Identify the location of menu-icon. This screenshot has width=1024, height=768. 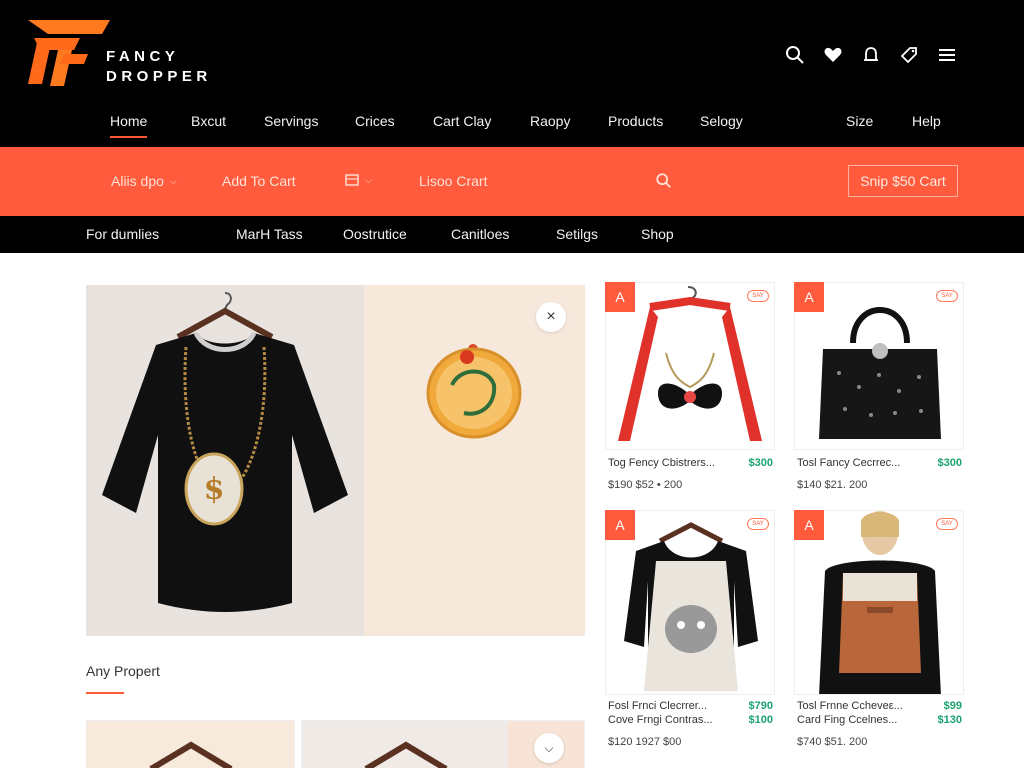
(947, 55).